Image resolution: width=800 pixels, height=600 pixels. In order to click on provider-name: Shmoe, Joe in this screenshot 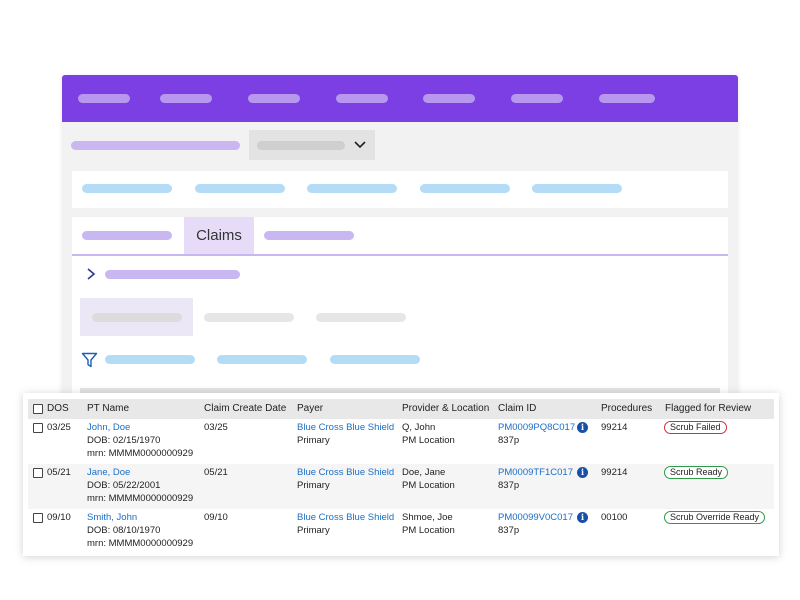, I will do `click(427, 517)`.